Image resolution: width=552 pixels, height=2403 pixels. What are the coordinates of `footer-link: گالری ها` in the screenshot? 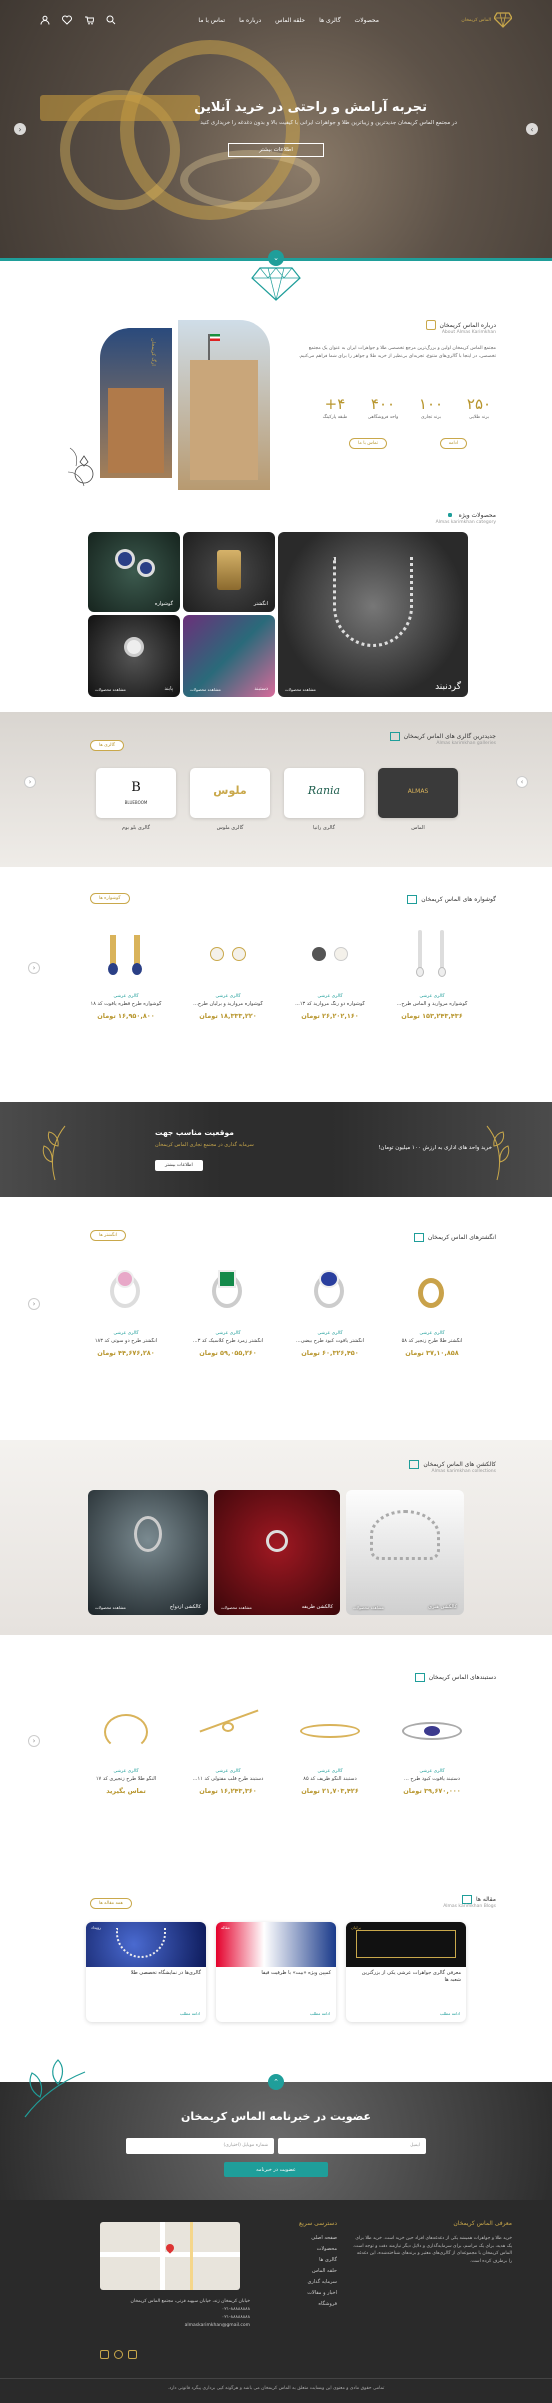 It's located at (302, 2260).